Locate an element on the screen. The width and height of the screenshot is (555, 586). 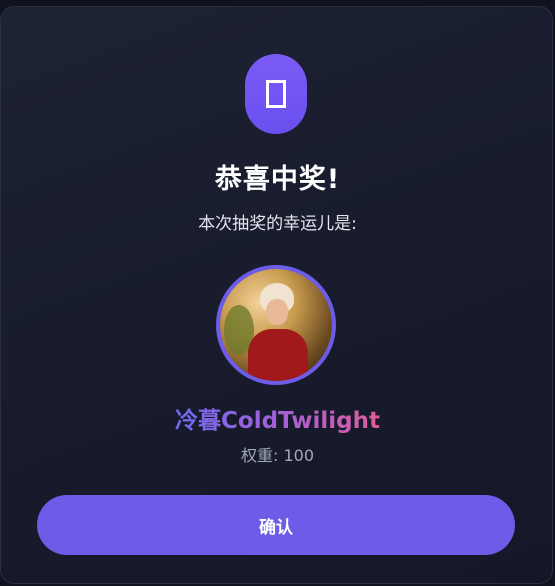
winner-avatar-ring is located at coordinates (276, 325).